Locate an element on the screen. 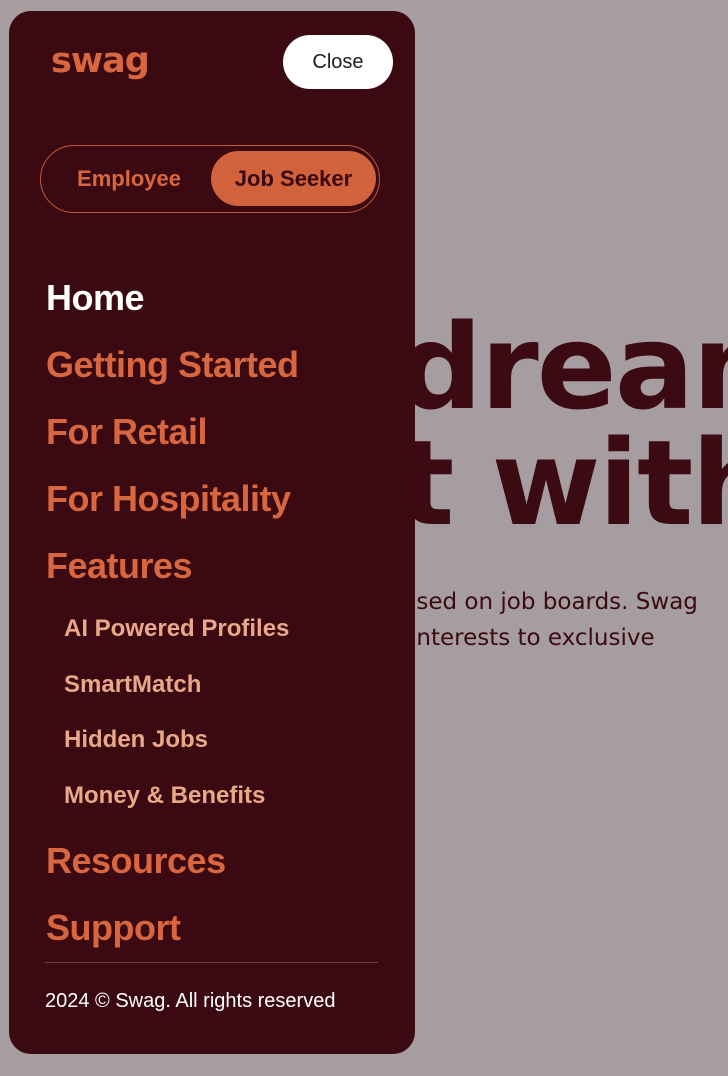  nav-for-retail: For Retail is located at coordinates (172, 431).